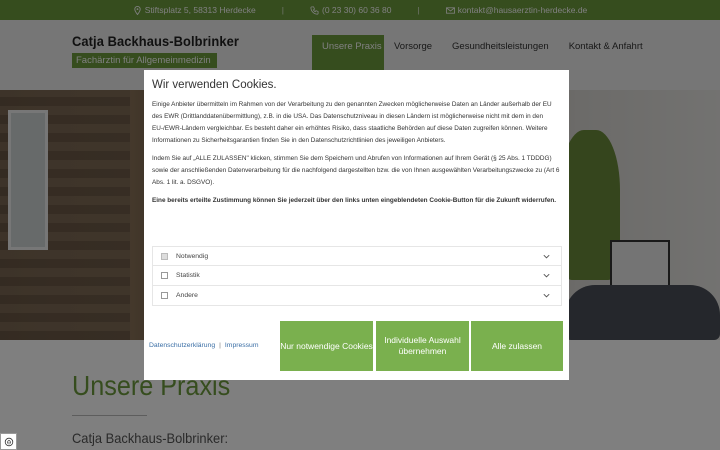  What do you see at coordinates (164, 295) in the screenshot?
I see `checkbox-andere` at bounding box center [164, 295].